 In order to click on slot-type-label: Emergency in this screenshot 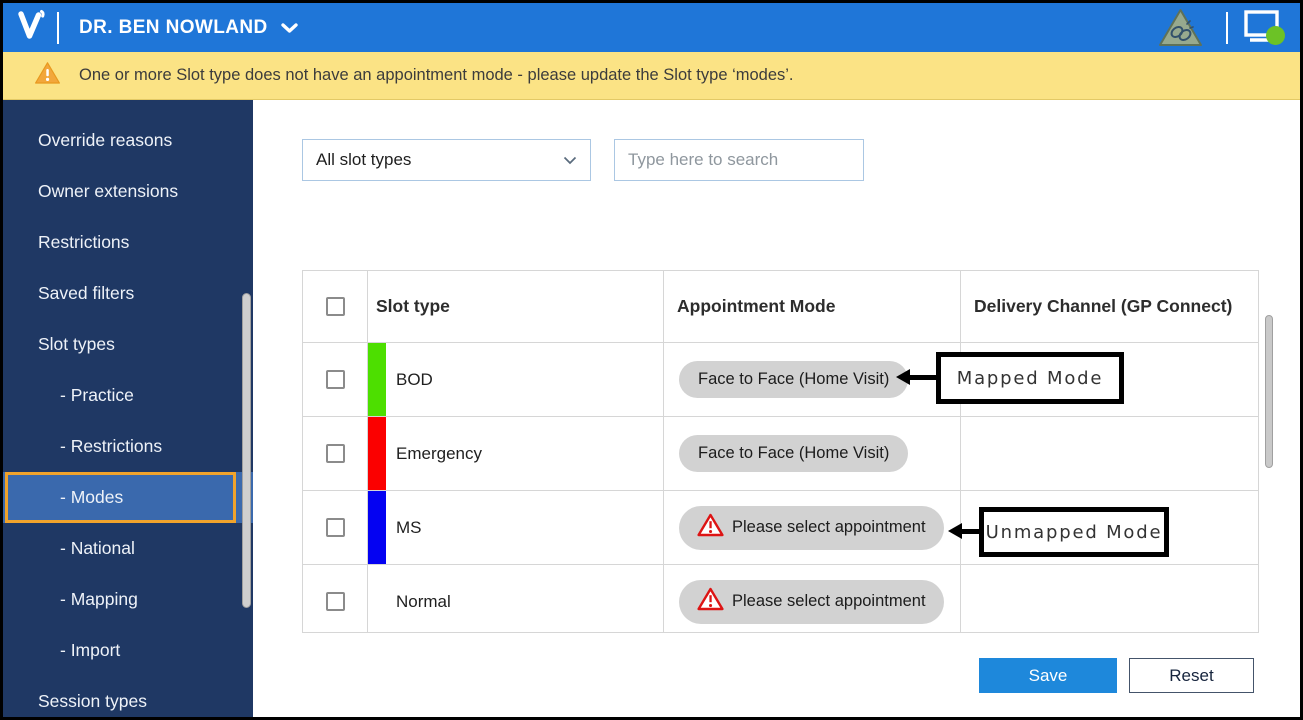, I will do `click(439, 453)`.